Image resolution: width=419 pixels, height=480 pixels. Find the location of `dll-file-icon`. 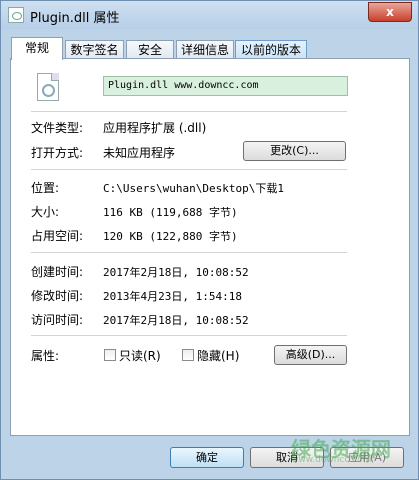

dll-file-icon is located at coordinates (48, 87).